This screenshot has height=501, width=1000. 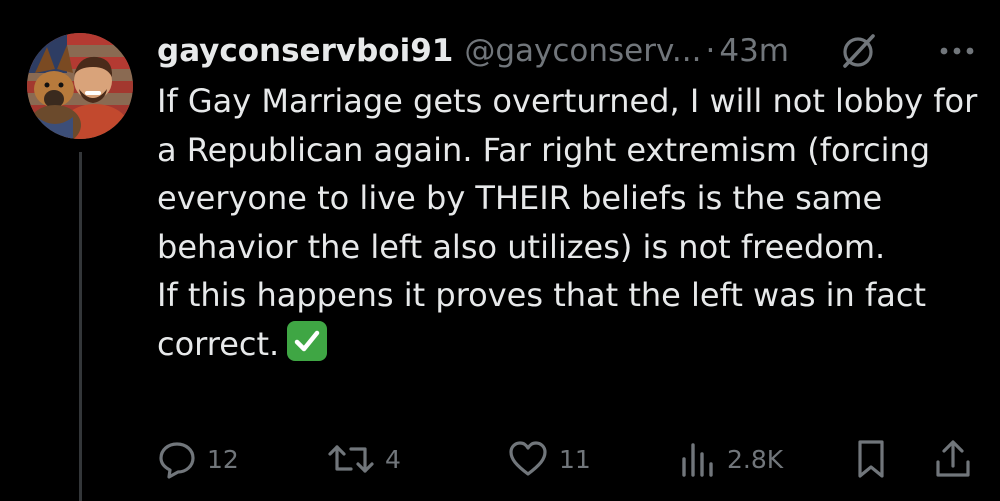 What do you see at coordinates (697, 459) in the screenshot?
I see `views-icon` at bounding box center [697, 459].